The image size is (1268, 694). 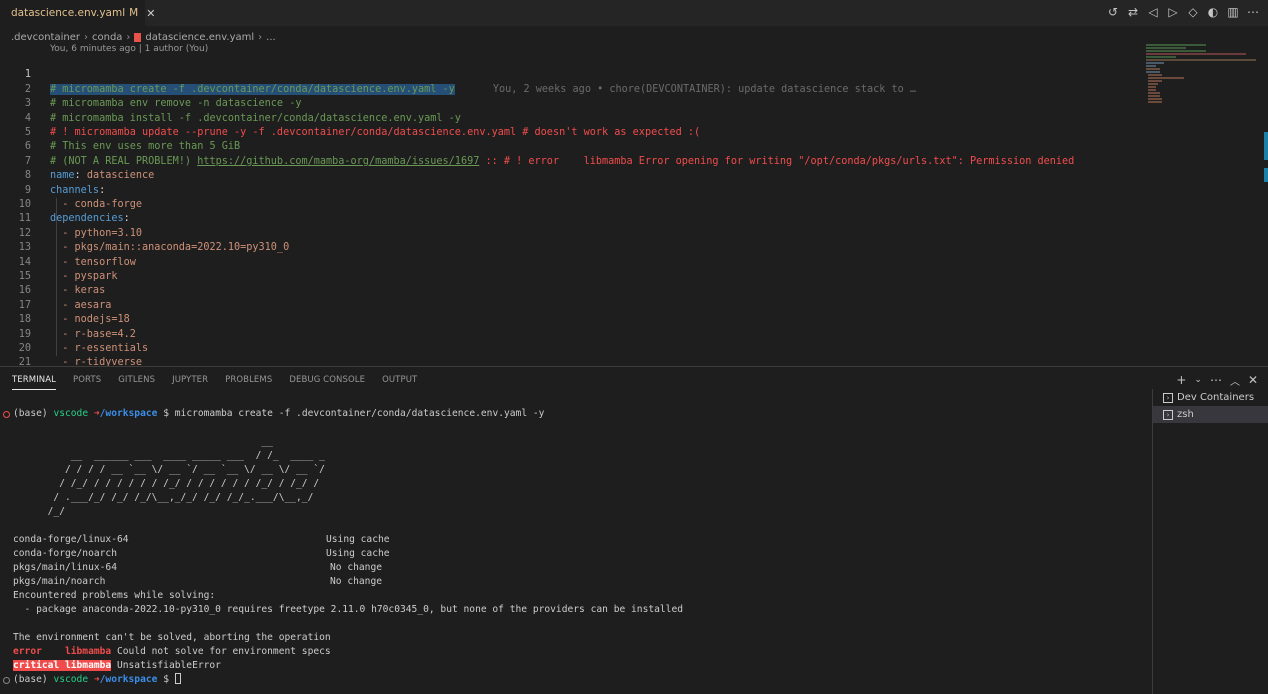 What do you see at coordinates (570, 204) in the screenshot?
I see `code-line: 10 dependencies:` at bounding box center [570, 204].